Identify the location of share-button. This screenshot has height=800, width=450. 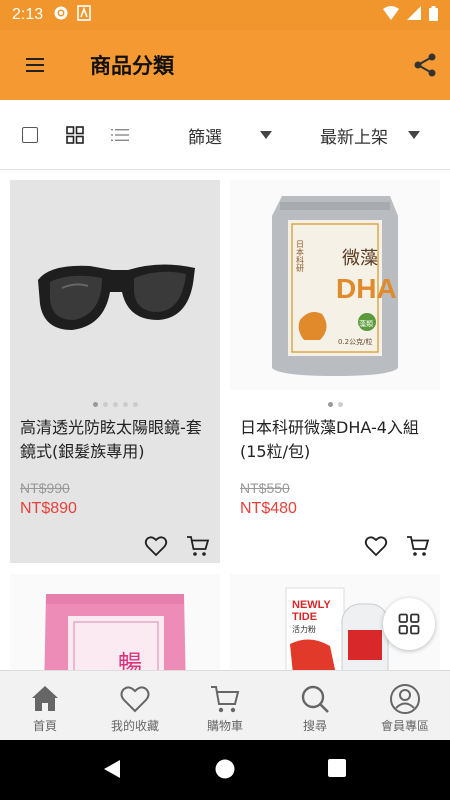
(425, 65).